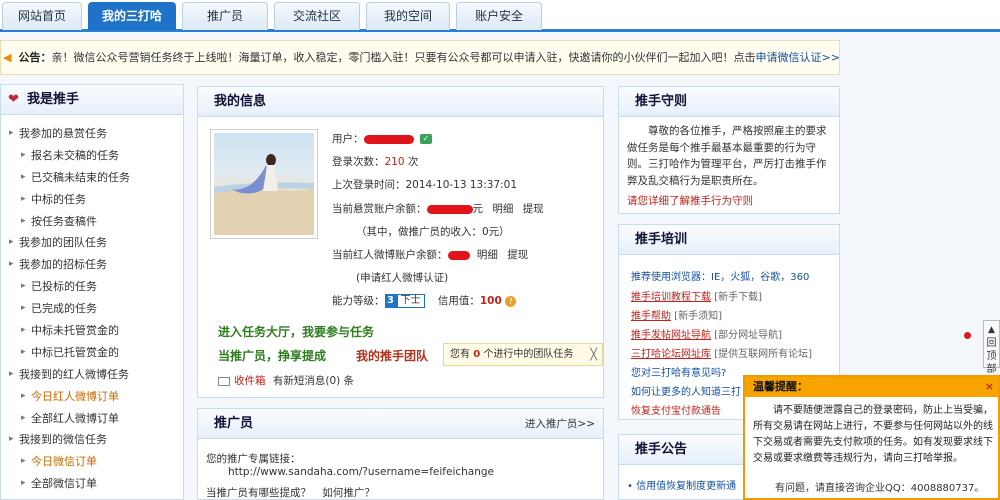  What do you see at coordinates (686, 486) in the screenshot?
I see `notice-item-text: 信用值恢复制度更新通` at bounding box center [686, 486].